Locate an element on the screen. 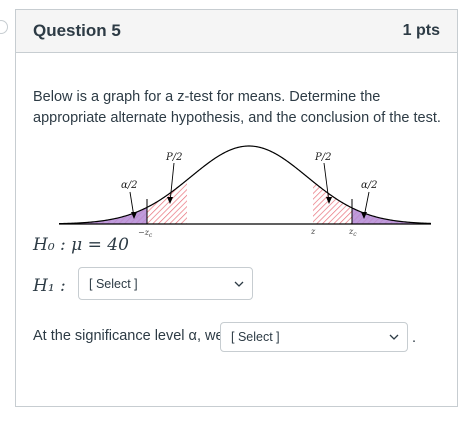 The image size is (474, 432). label-z: z is located at coordinates (313, 231).